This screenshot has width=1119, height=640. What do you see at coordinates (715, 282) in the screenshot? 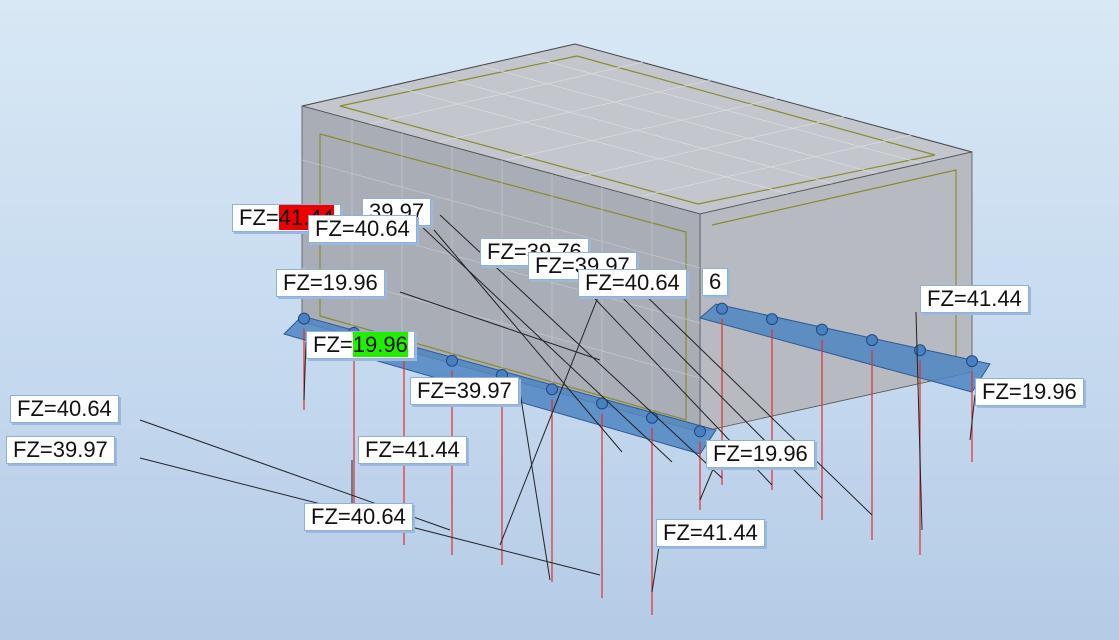
I see `reaction-label: 6` at bounding box center [715, 282].